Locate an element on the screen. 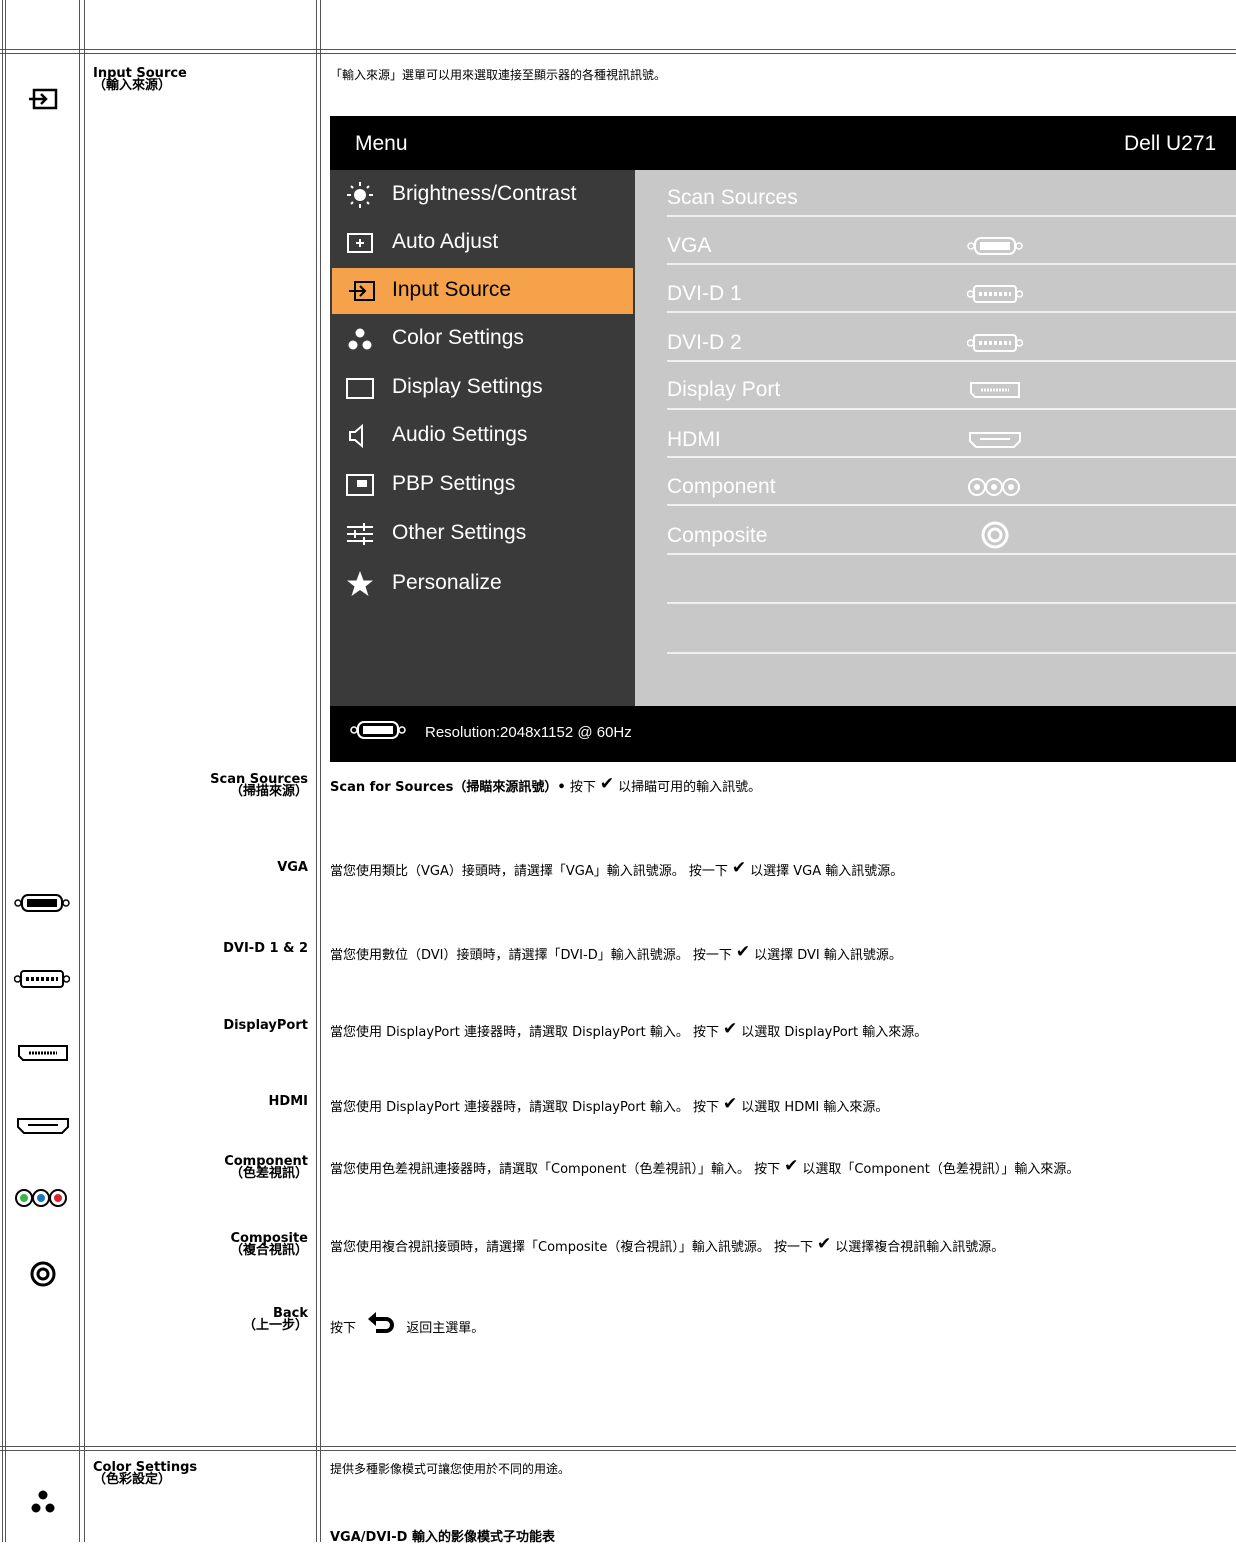 This screenshot has width=1236, height=1545. back-label: Back （上一步） is located at coordinates (275, 1319).